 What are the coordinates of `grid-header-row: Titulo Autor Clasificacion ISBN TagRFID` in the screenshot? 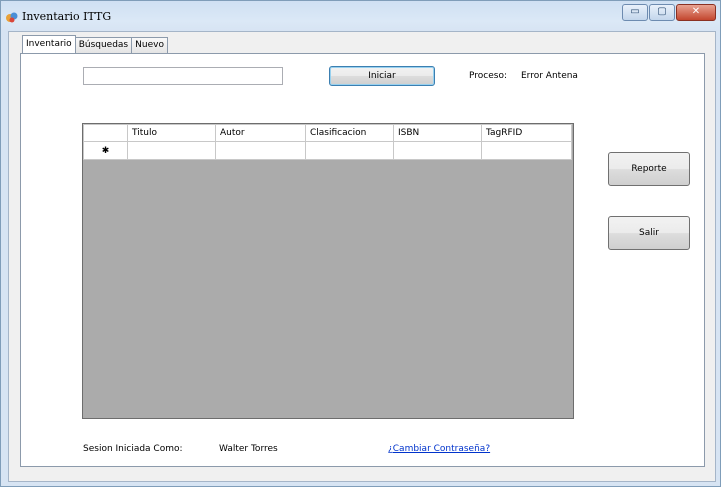 It's located at (327, 133).